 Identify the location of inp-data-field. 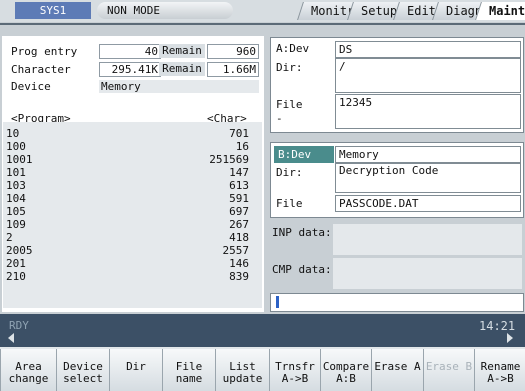
(427, 239).